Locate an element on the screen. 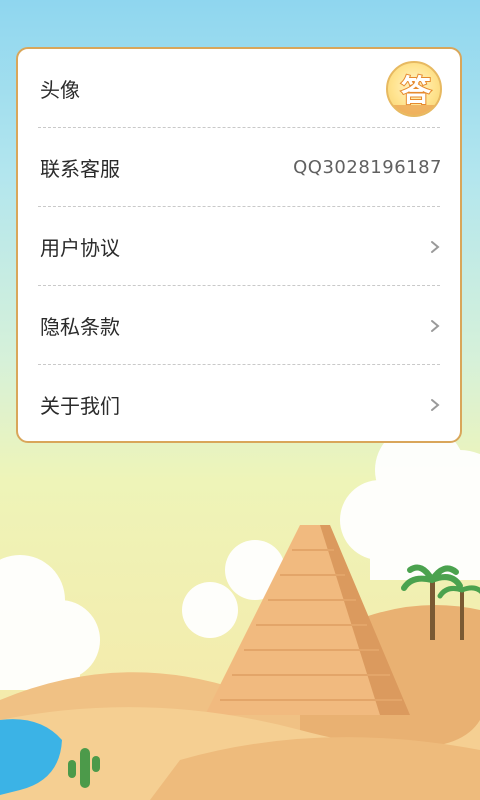 The height and width of the screenshot is (800, 480). avatar-row: 头像 答 is located at coordinates (239, 88).